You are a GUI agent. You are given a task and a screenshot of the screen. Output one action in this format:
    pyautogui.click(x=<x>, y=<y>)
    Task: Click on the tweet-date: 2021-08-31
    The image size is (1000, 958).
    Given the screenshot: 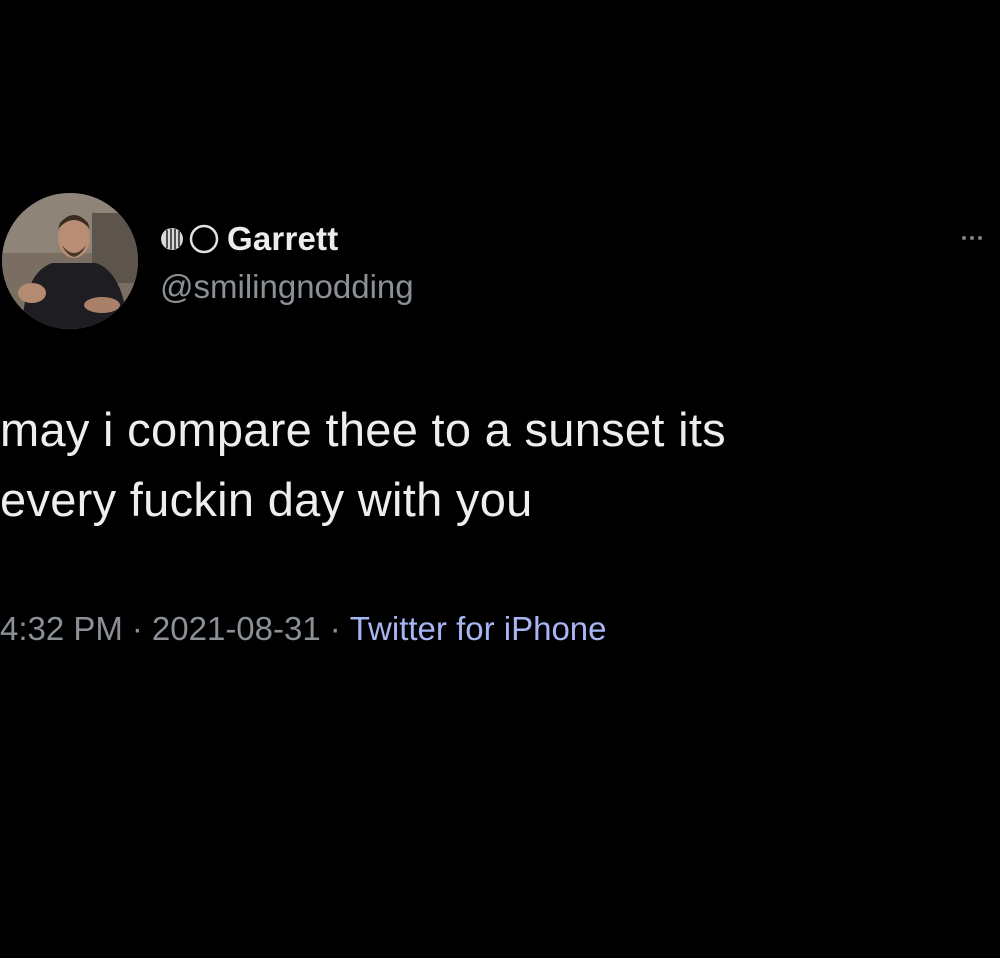 What is the action you would take?
    pyautogui.click(x=236, y=628)
    